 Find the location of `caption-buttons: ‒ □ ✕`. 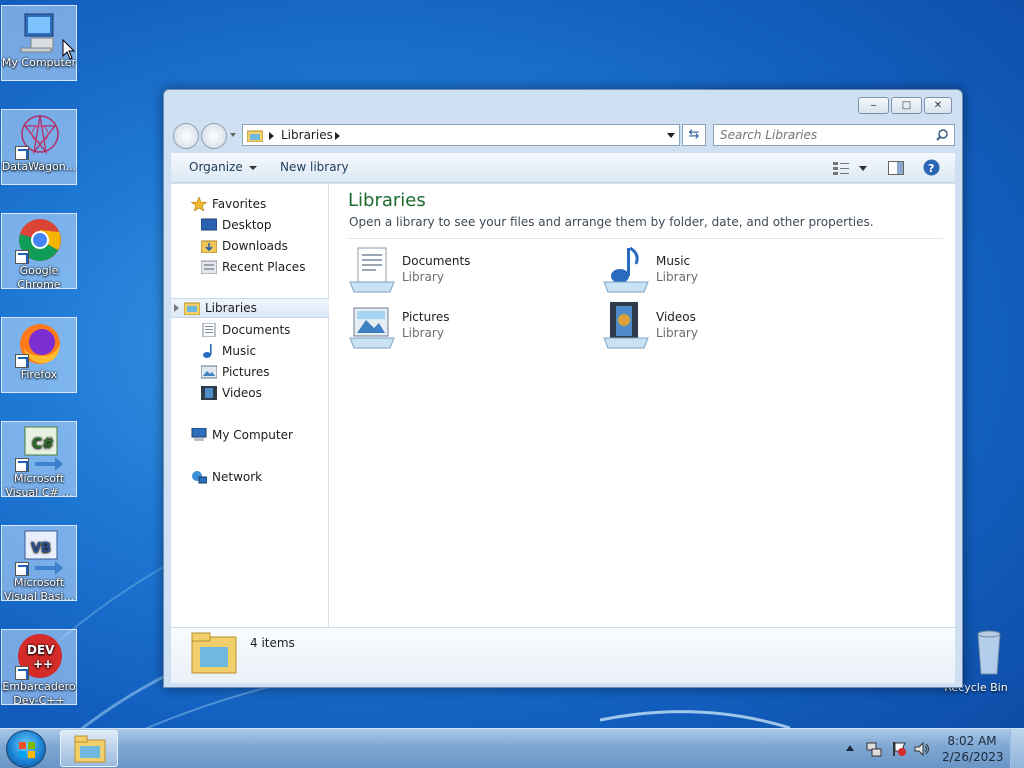

caption-buttons: ‒ □ ✕ is located at coordinates (905, 105).